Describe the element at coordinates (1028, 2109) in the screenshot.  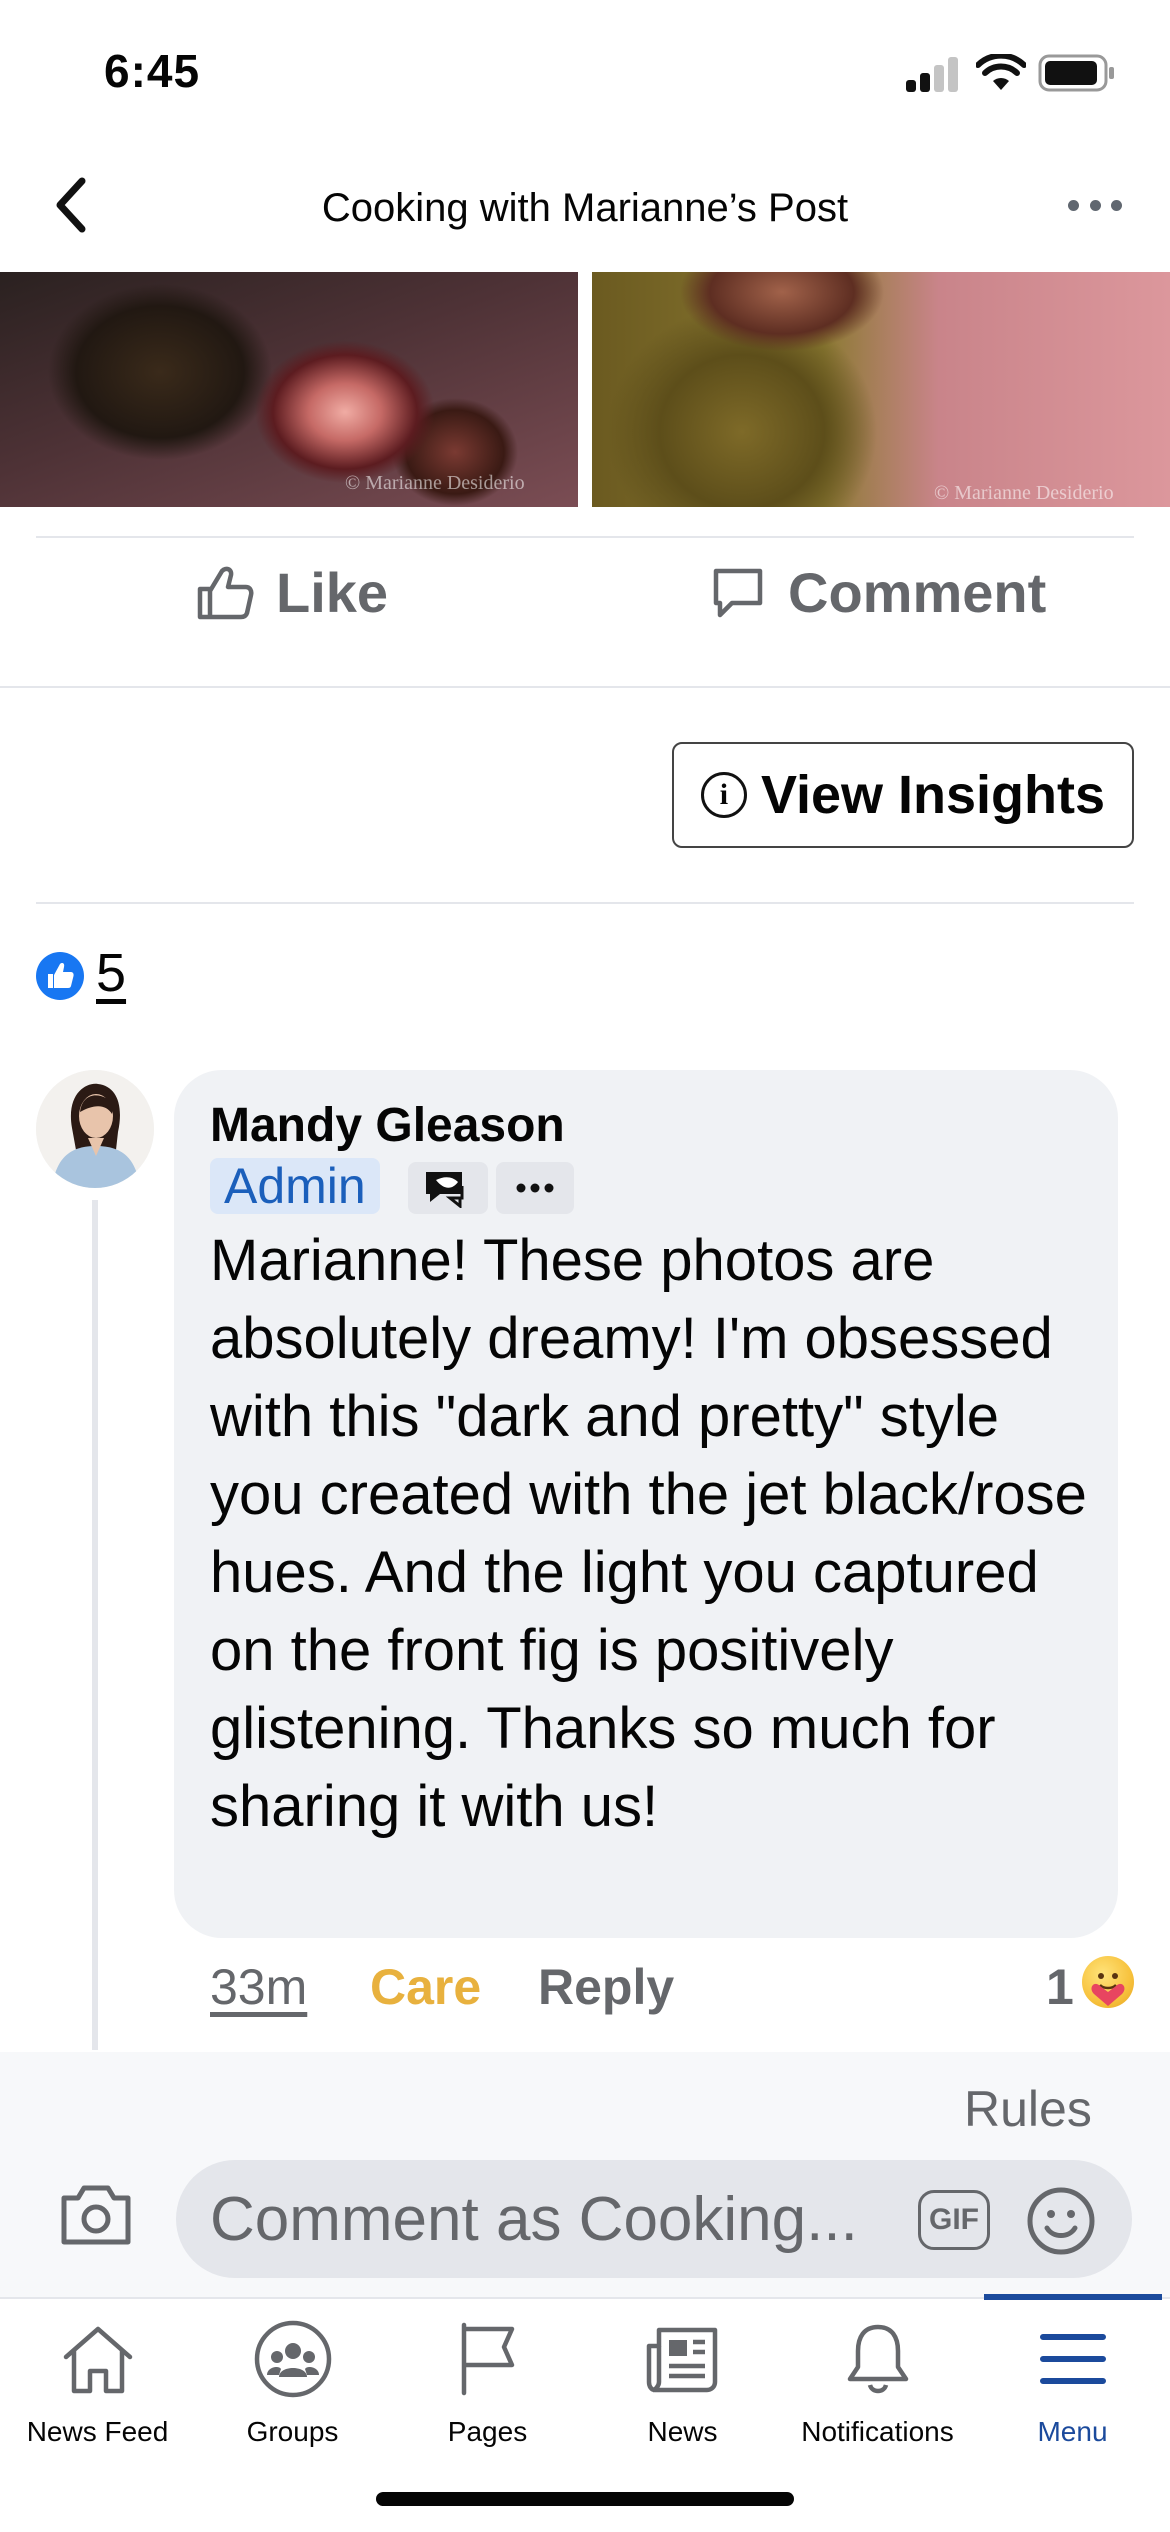
I see `rules-link: Rules` at that location.